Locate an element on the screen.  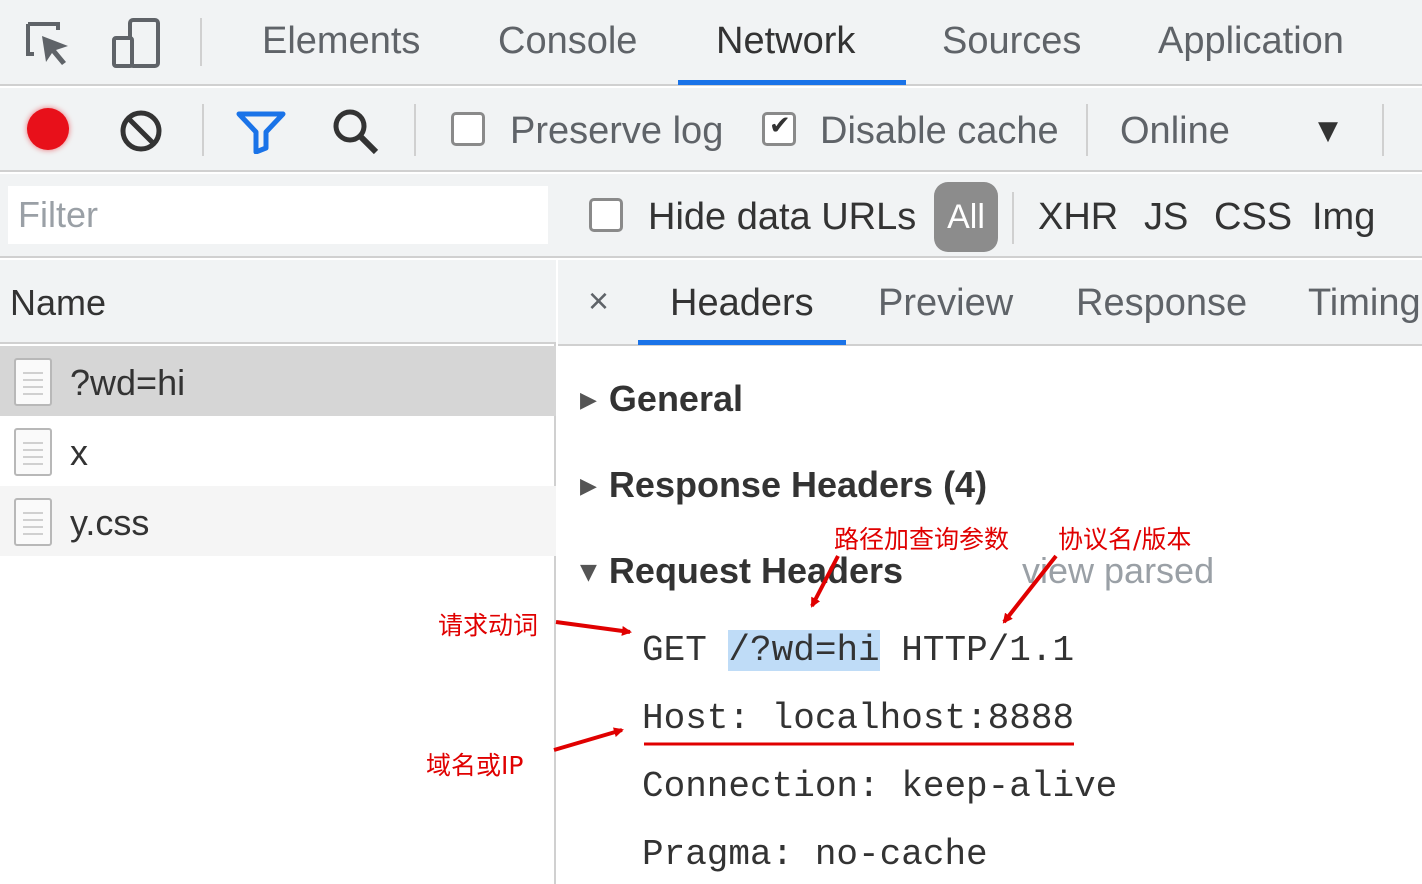
header-connection: Connection: keep-alive is located at coordinates (880, 786).